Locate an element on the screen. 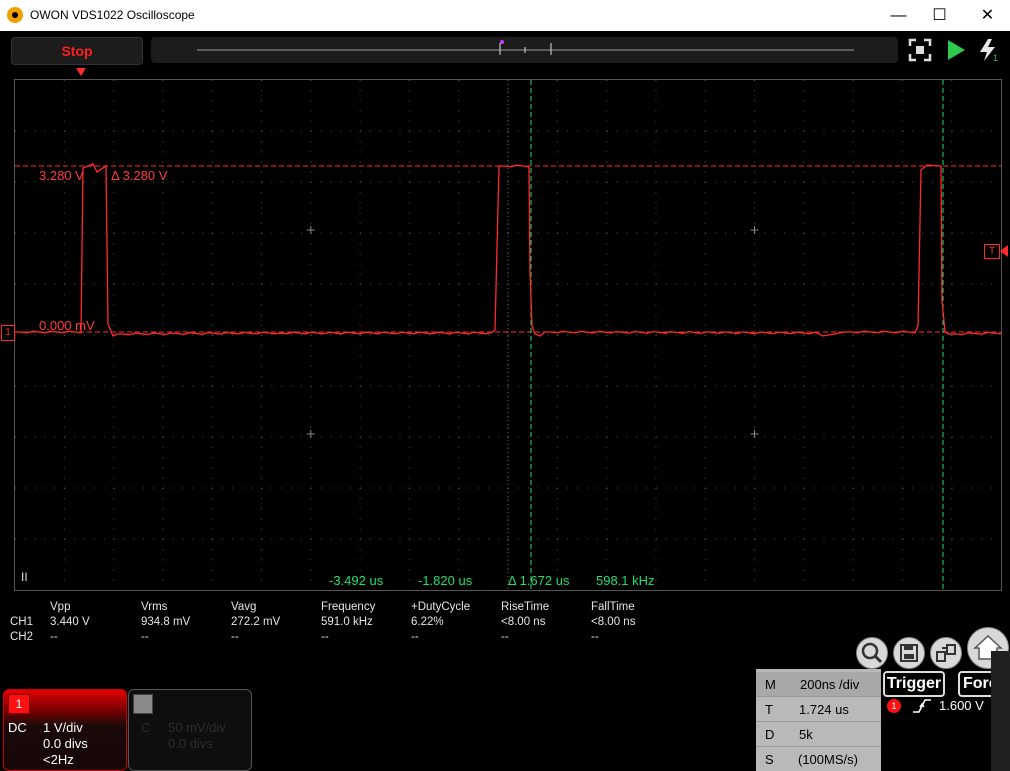 This screenshot has height=771, width=1010. autoset-button is located at coordinates (920, 50).